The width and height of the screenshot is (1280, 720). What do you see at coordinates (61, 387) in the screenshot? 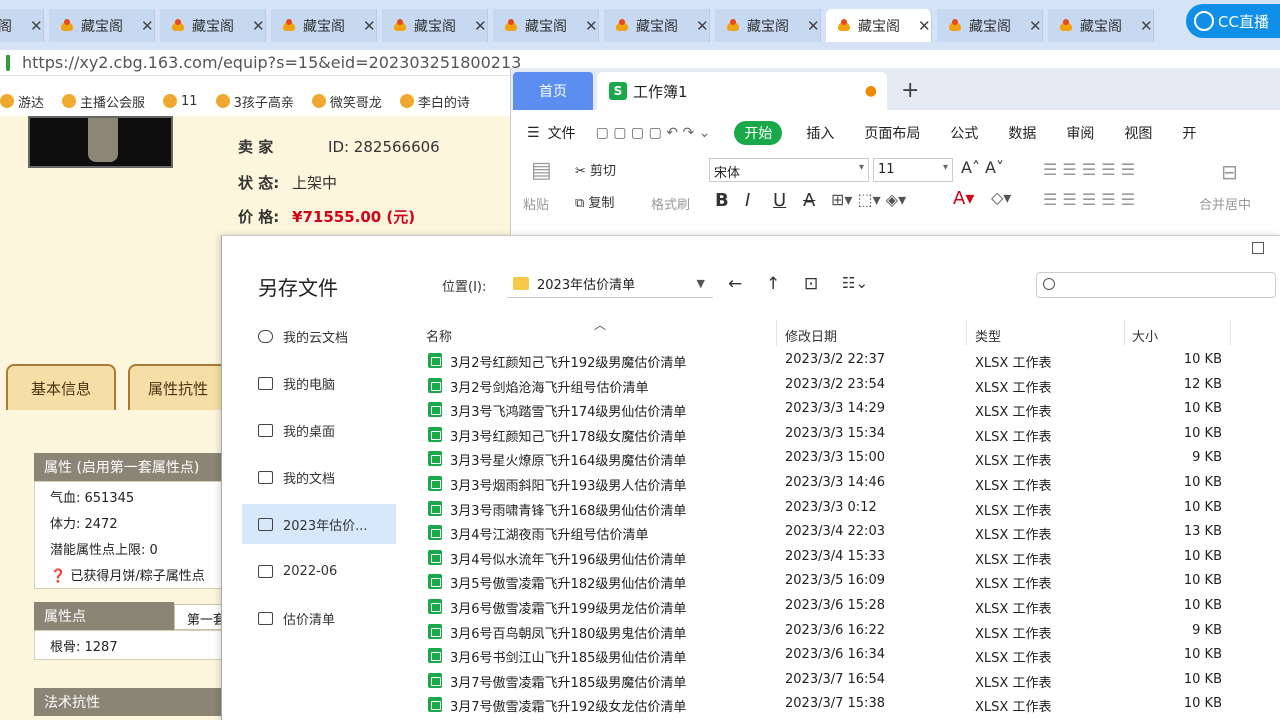
I see `tab-basic-info: 基本信息` at bounding box center [61, 387].